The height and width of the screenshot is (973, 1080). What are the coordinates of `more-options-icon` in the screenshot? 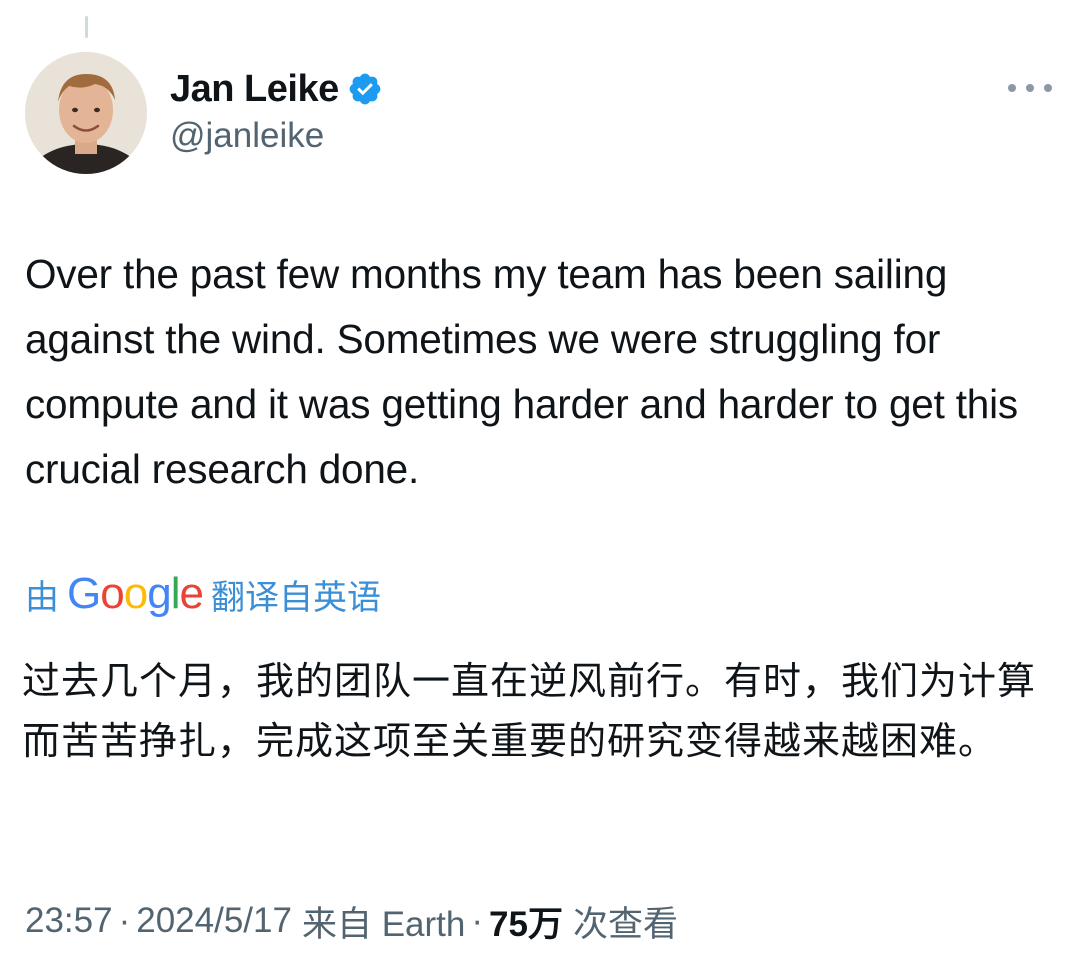 It's located at (1030, 88).